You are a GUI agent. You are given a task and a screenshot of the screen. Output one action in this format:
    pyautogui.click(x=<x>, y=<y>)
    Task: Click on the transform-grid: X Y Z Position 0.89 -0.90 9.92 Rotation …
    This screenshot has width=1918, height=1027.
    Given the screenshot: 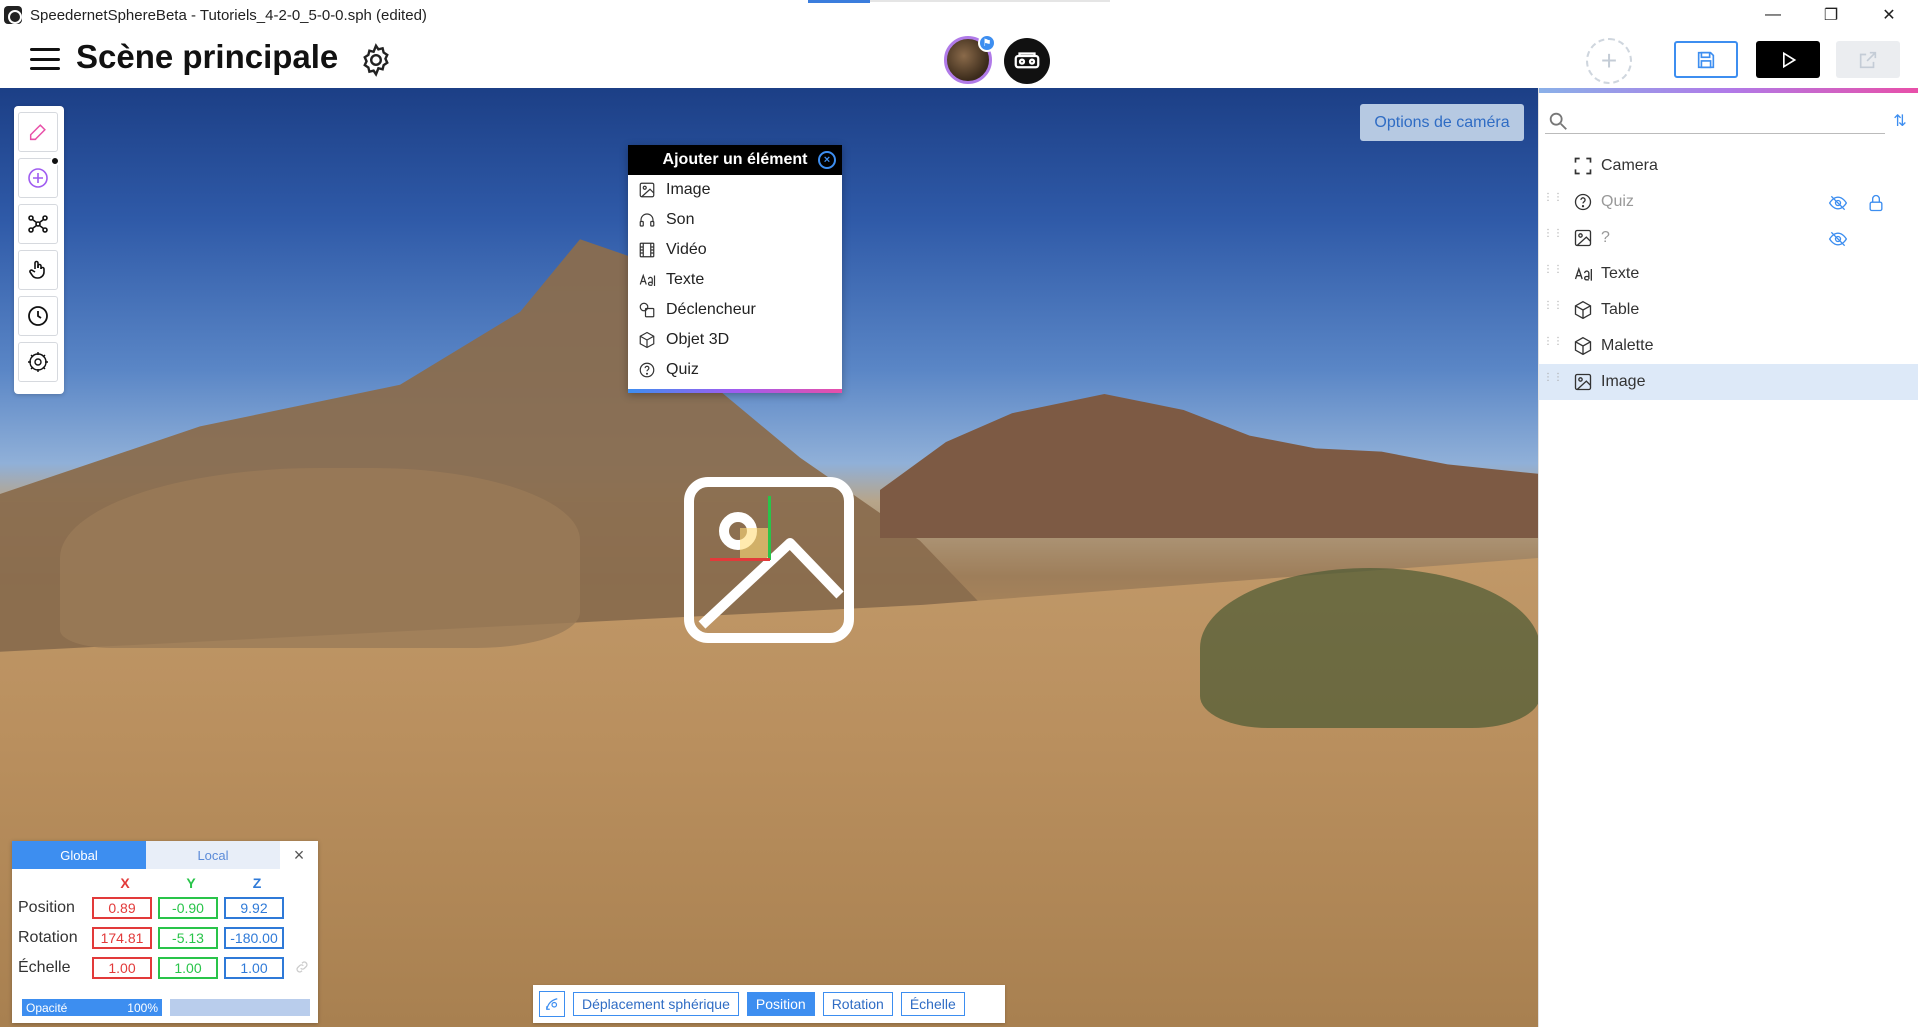 What is the action you would take?
    pyautogui.click(x=165, y=926)
    